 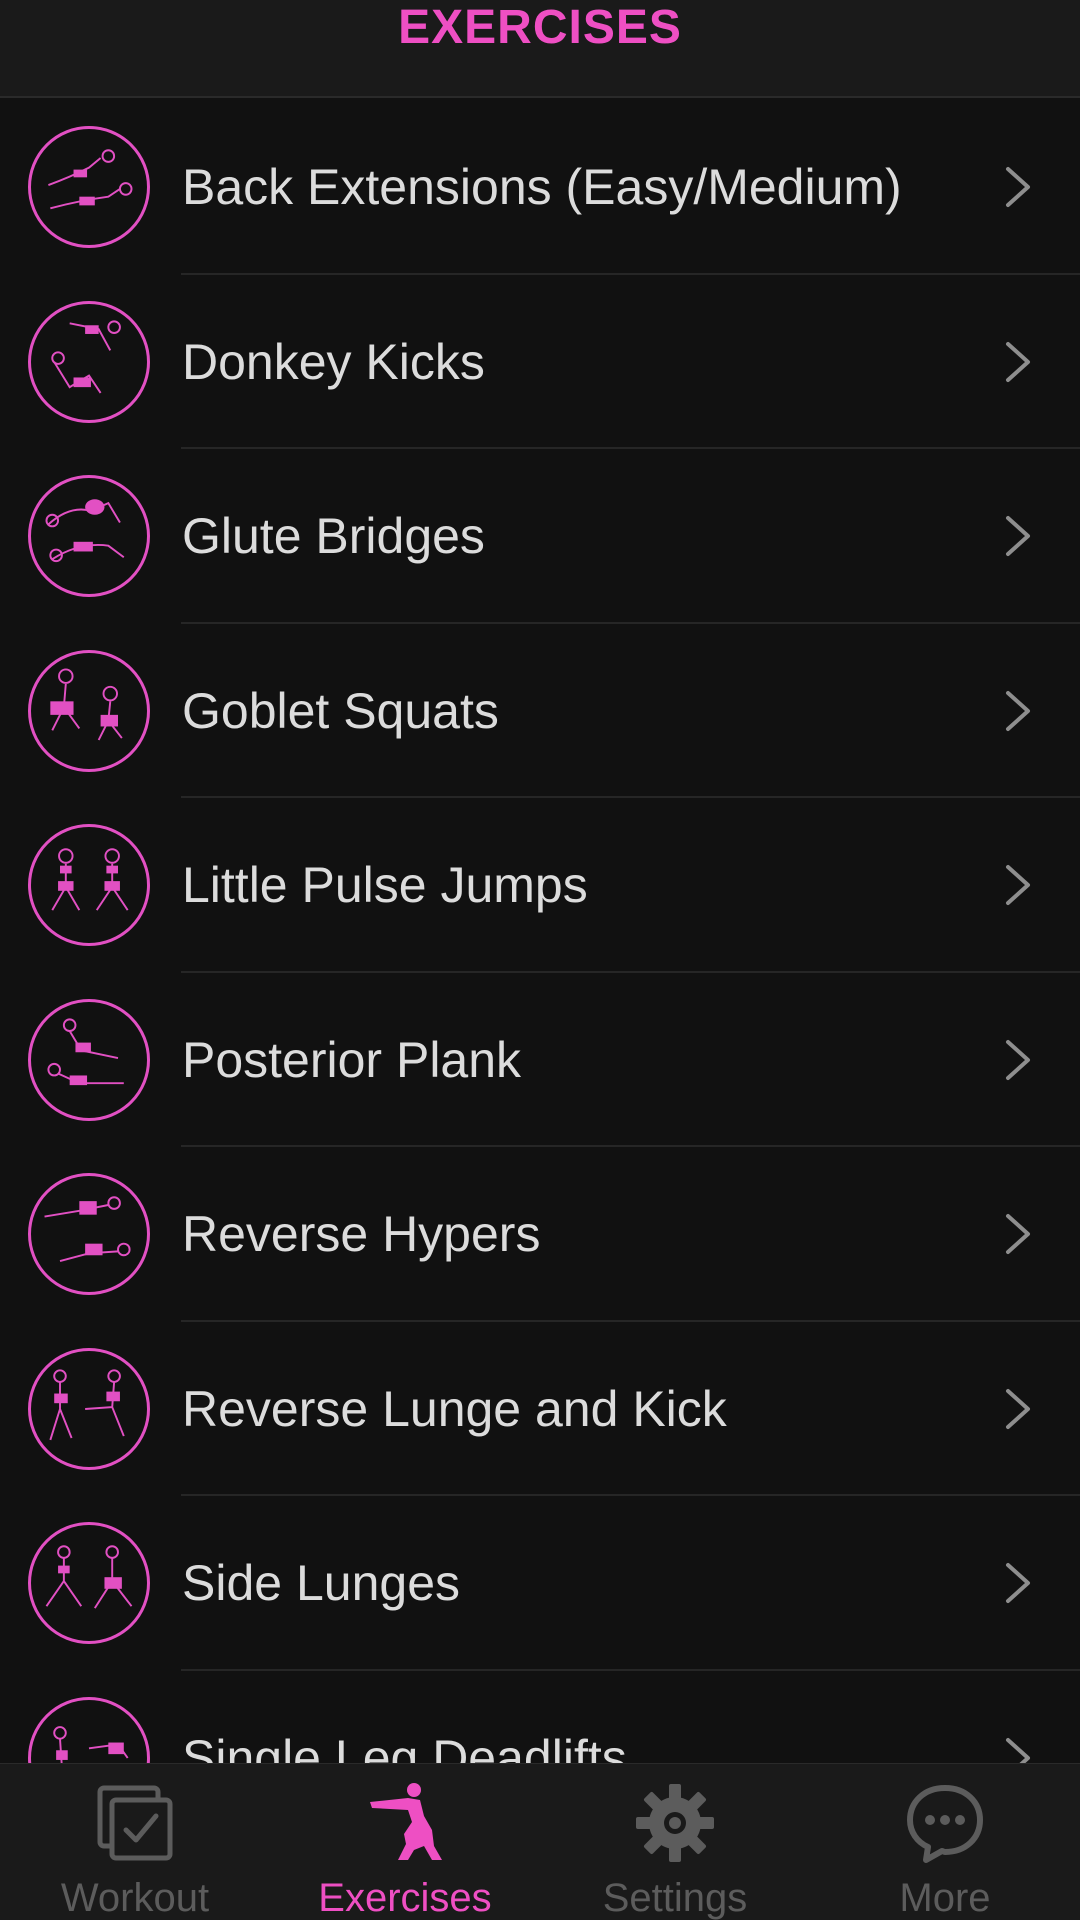 What do you see at coordinates (540, 1583) in the screenshot?
I see `exercise-row: Side Lunges` at bounding box center [540, 1583].